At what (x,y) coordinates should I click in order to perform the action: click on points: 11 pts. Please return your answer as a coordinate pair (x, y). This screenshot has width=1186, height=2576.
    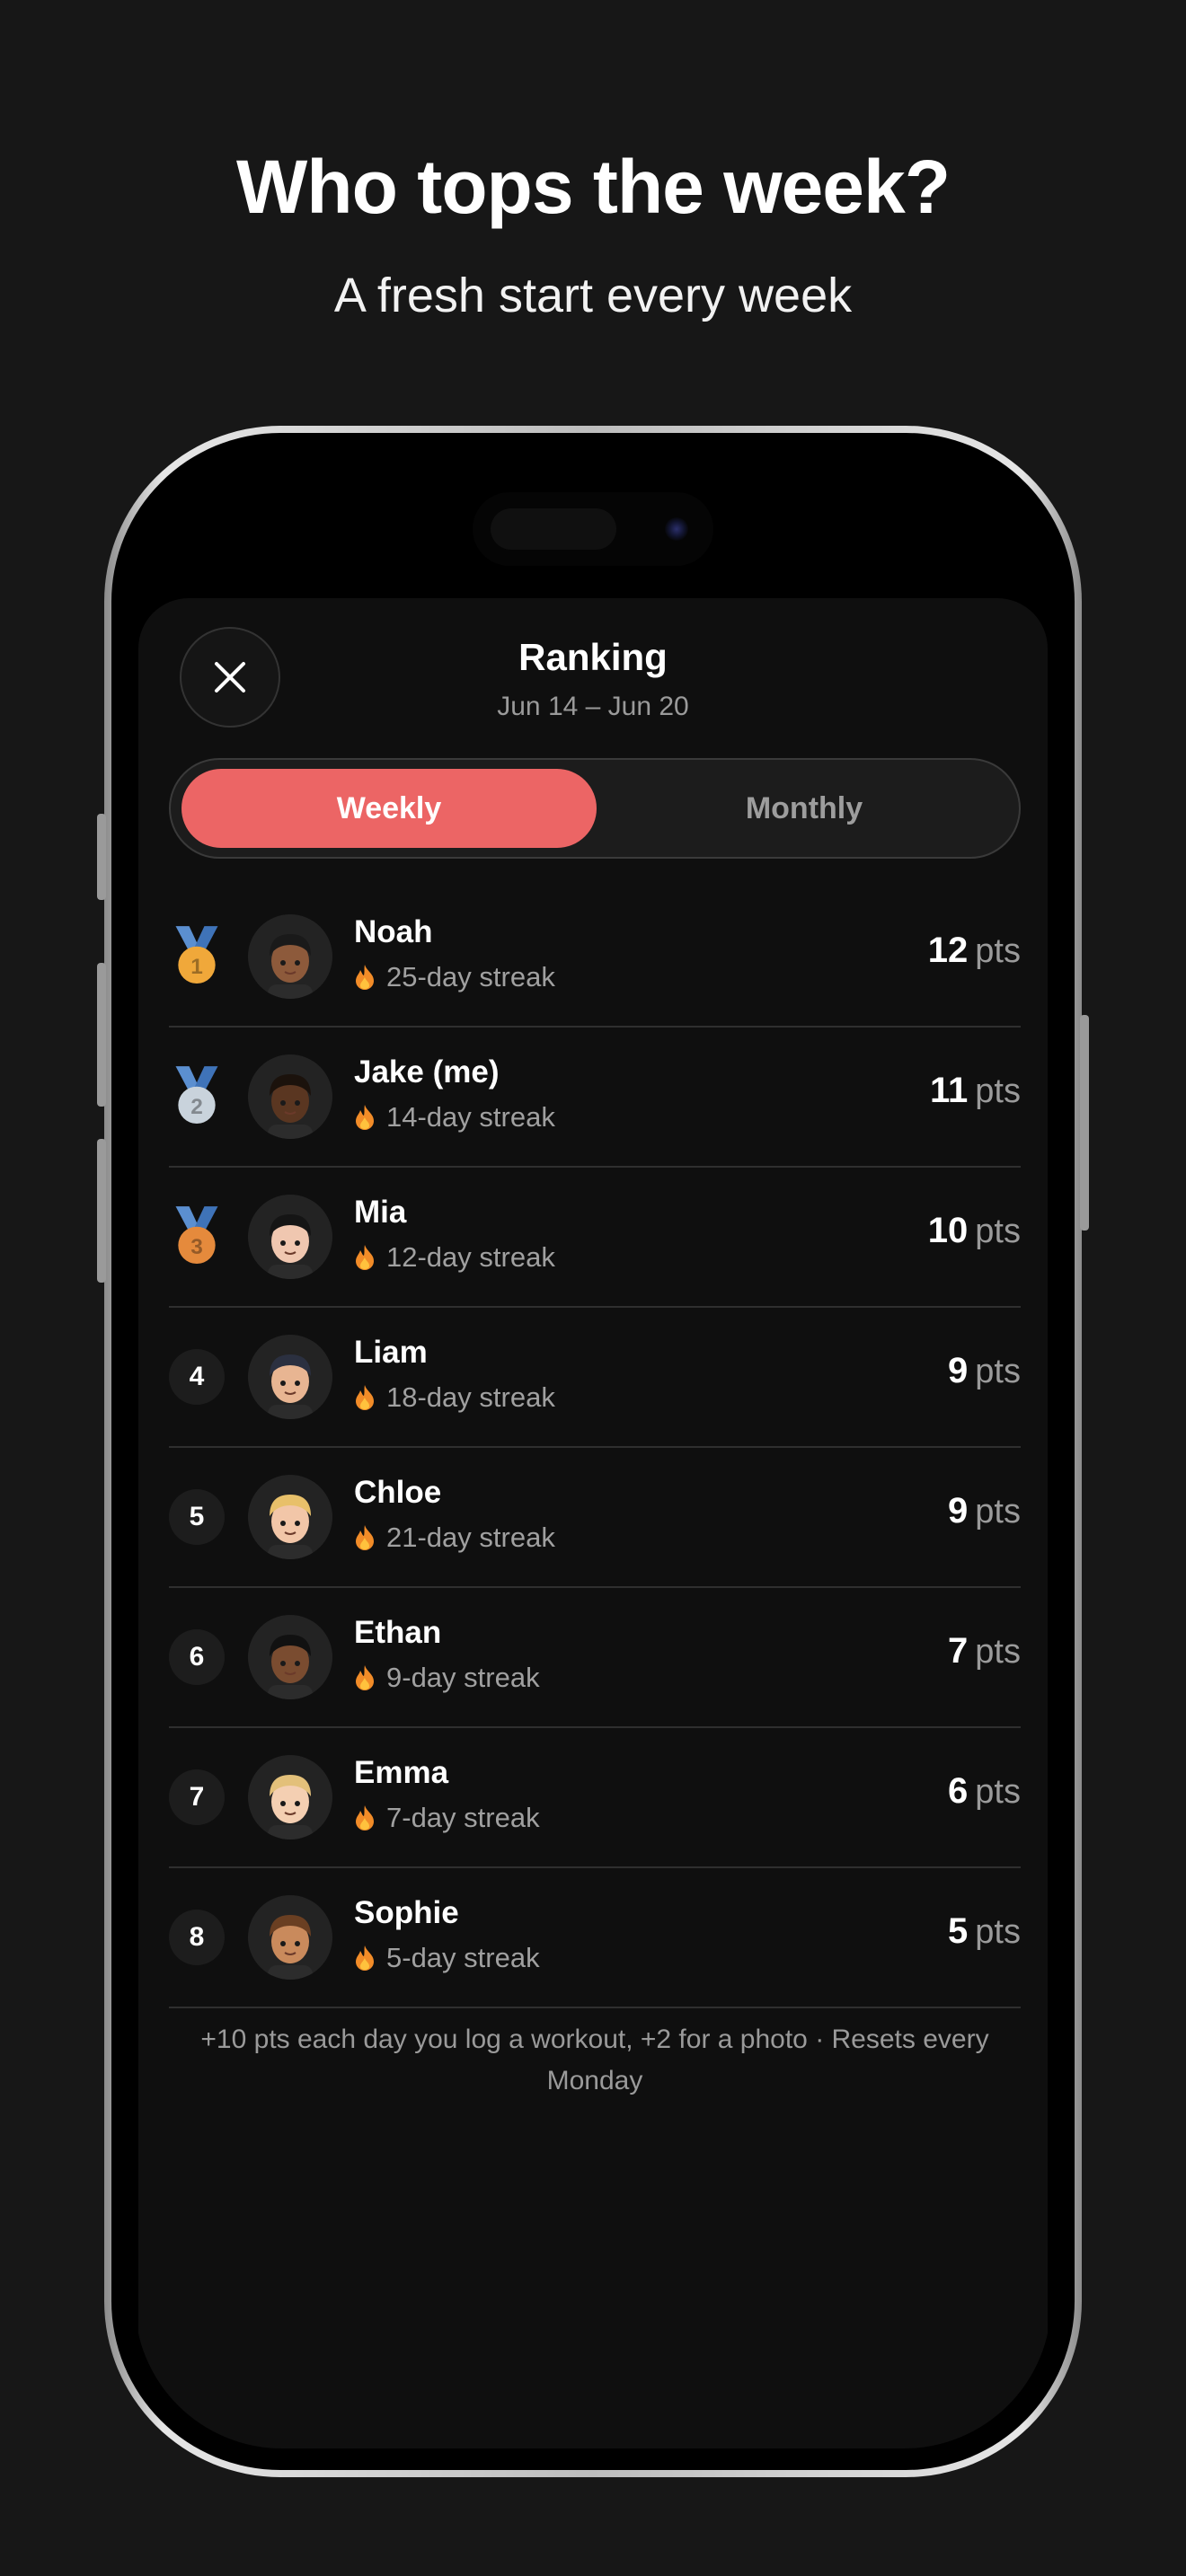
    Looking at the image, I should click on (975, 1091).